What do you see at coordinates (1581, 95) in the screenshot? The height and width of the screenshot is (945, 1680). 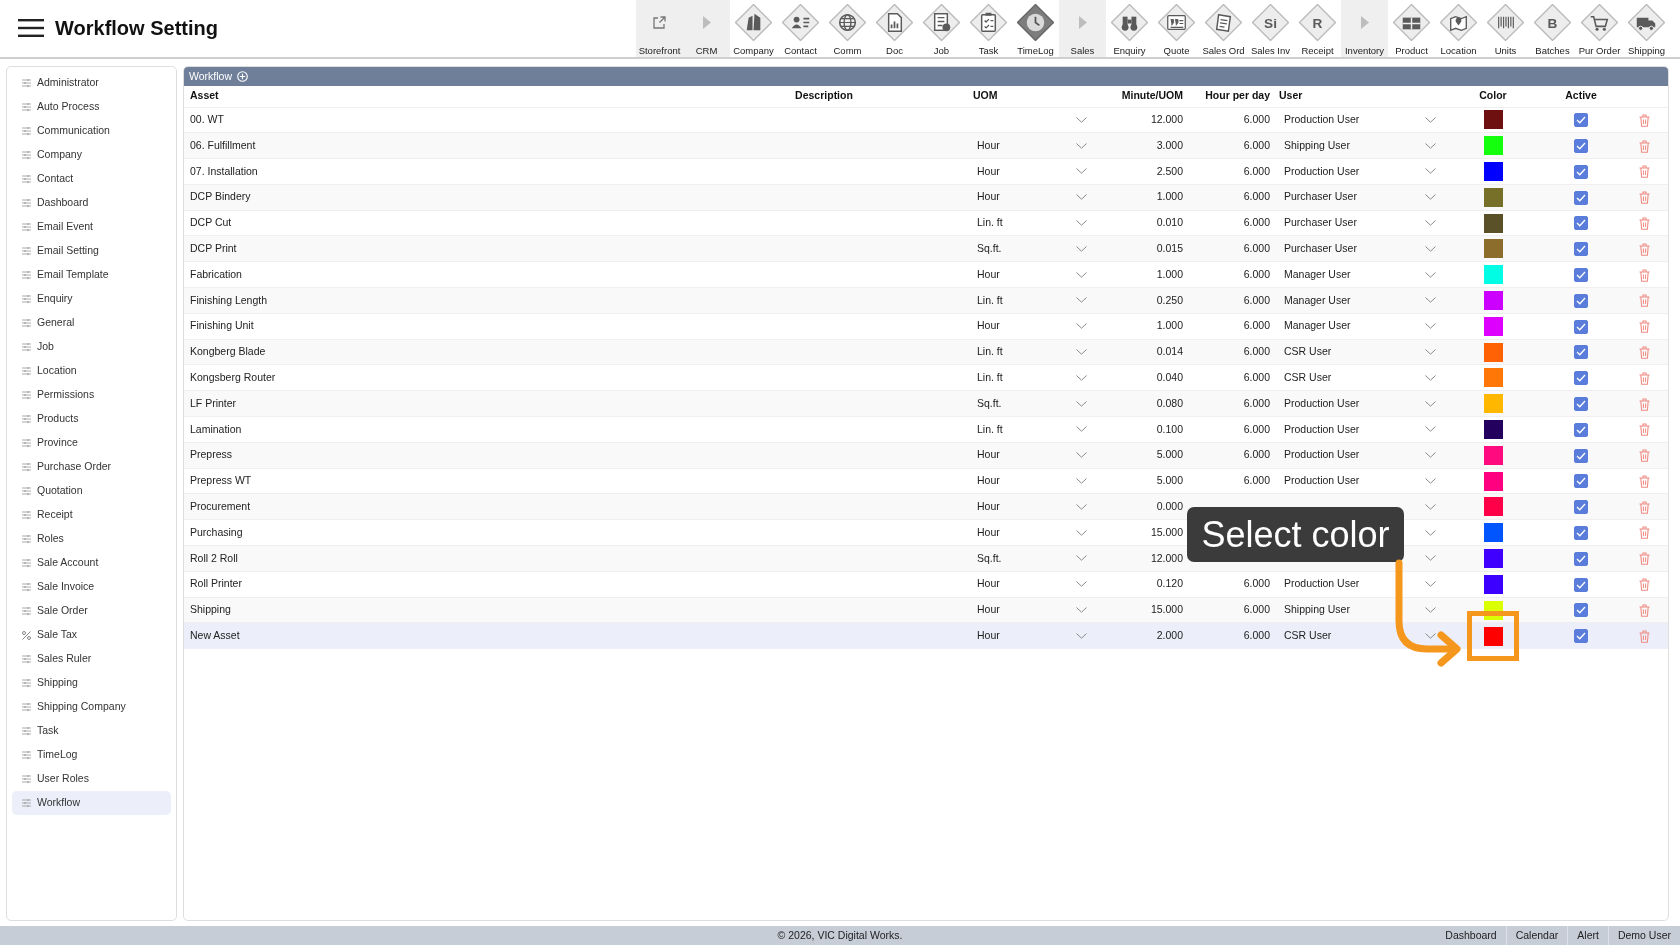 I see `column-header: Active` at bounding box center [1581, 95].